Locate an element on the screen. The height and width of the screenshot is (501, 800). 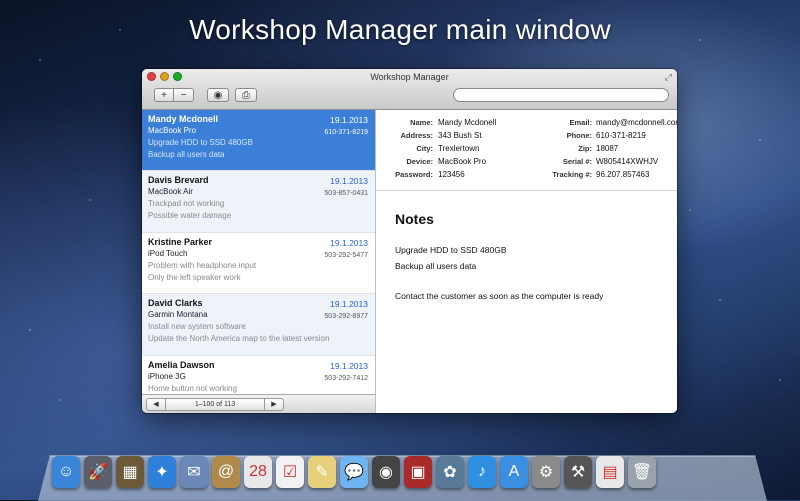
field-label: Address: is located at coordinates (416, 135).